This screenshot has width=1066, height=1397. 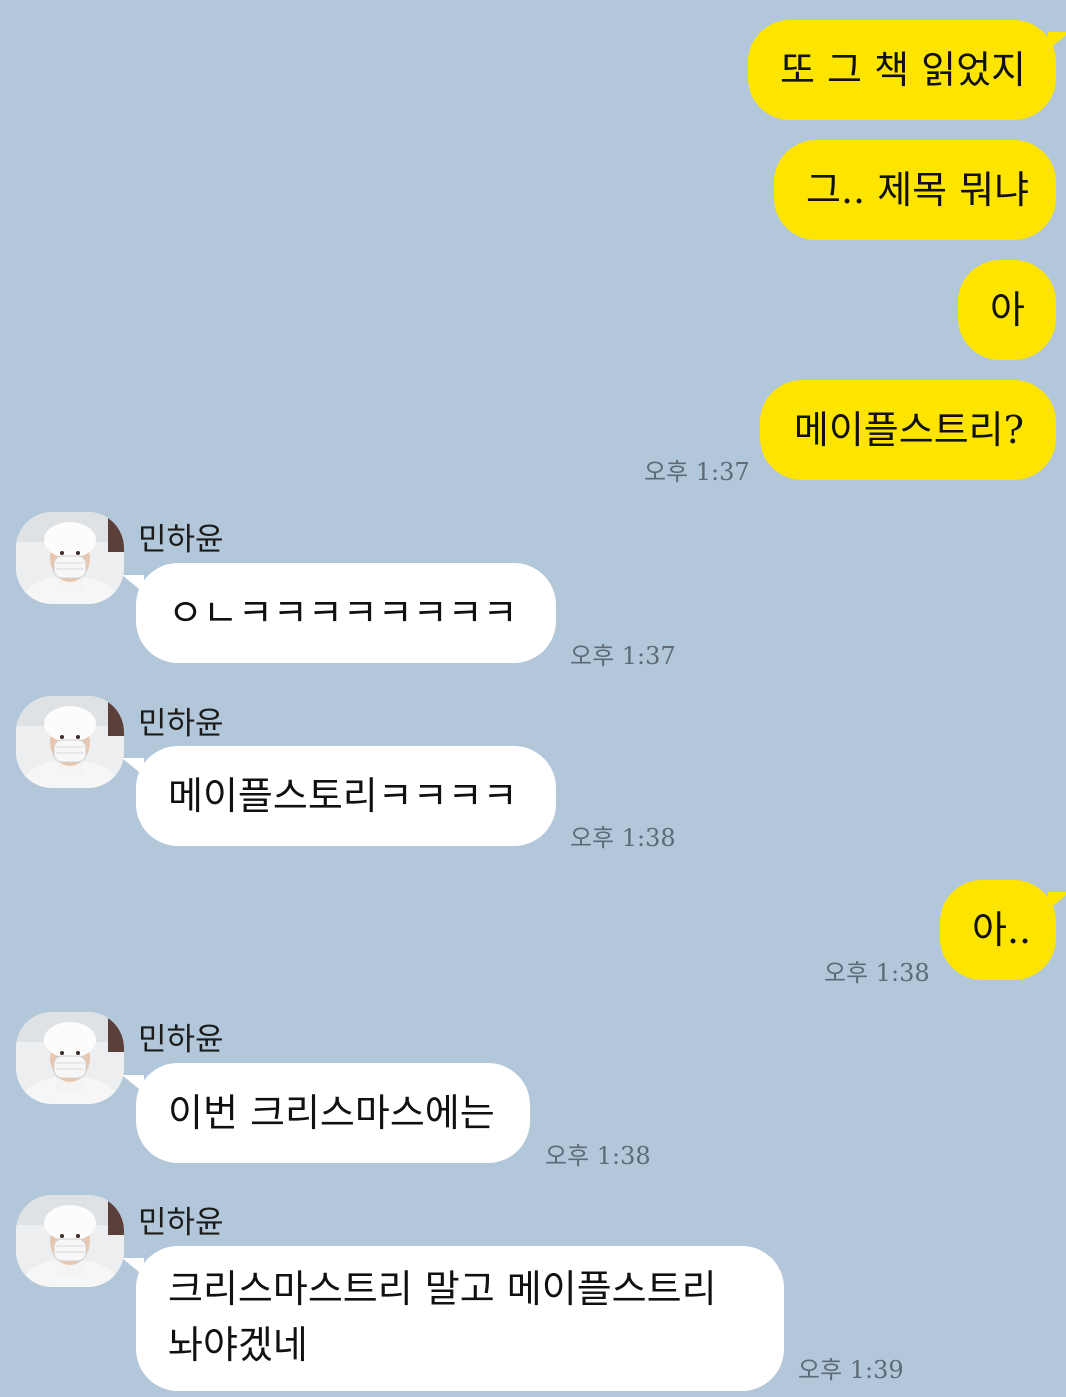 I want to click on incoming-message: 이번 크리스마스에는, so click(x=326, y=1113).